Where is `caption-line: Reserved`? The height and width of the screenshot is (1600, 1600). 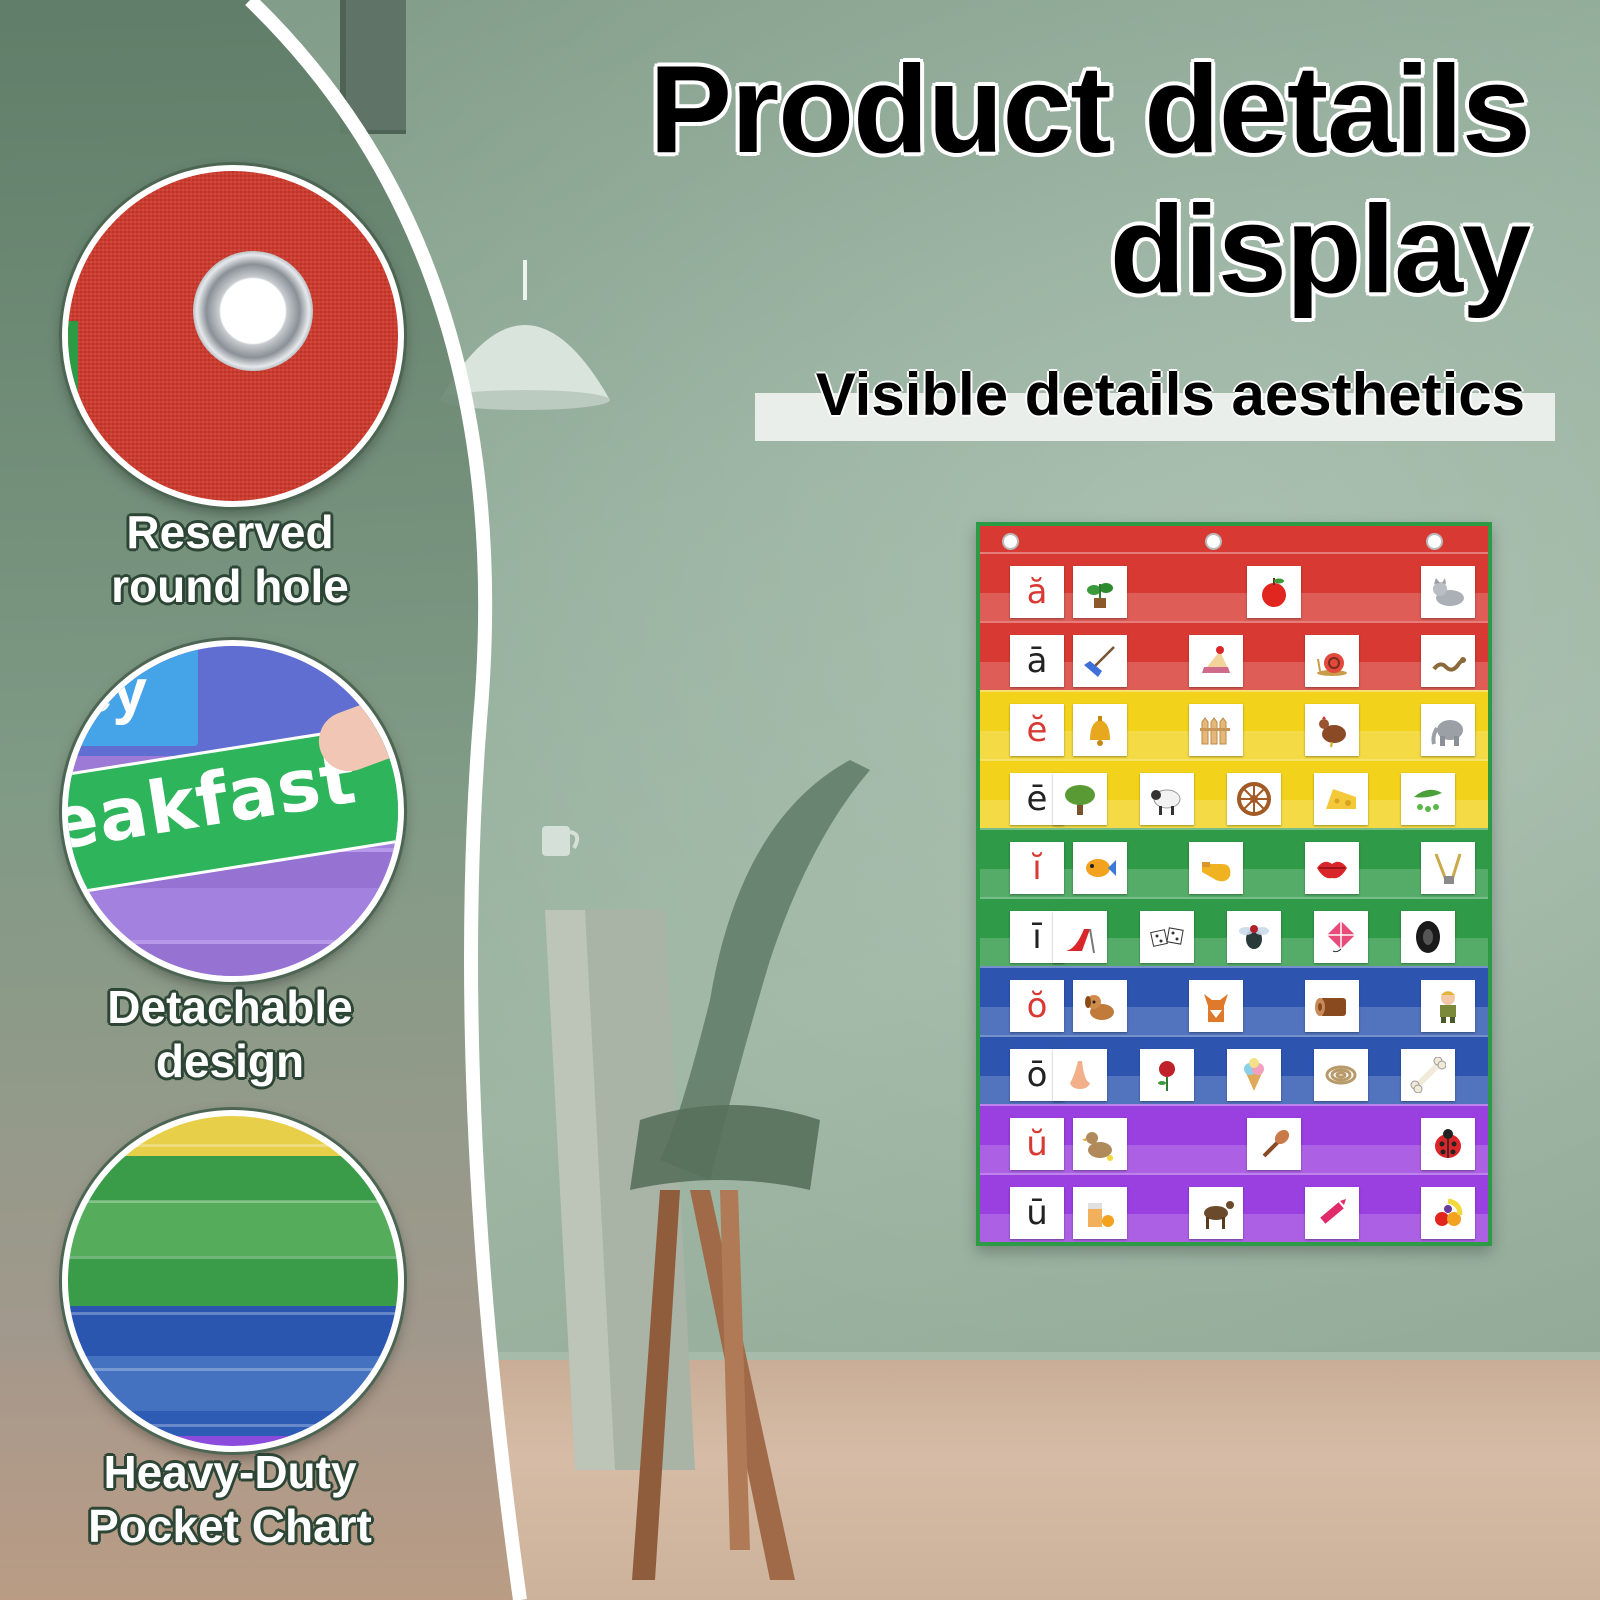 caption-line: Reserved is located at coordinates (230, 532).